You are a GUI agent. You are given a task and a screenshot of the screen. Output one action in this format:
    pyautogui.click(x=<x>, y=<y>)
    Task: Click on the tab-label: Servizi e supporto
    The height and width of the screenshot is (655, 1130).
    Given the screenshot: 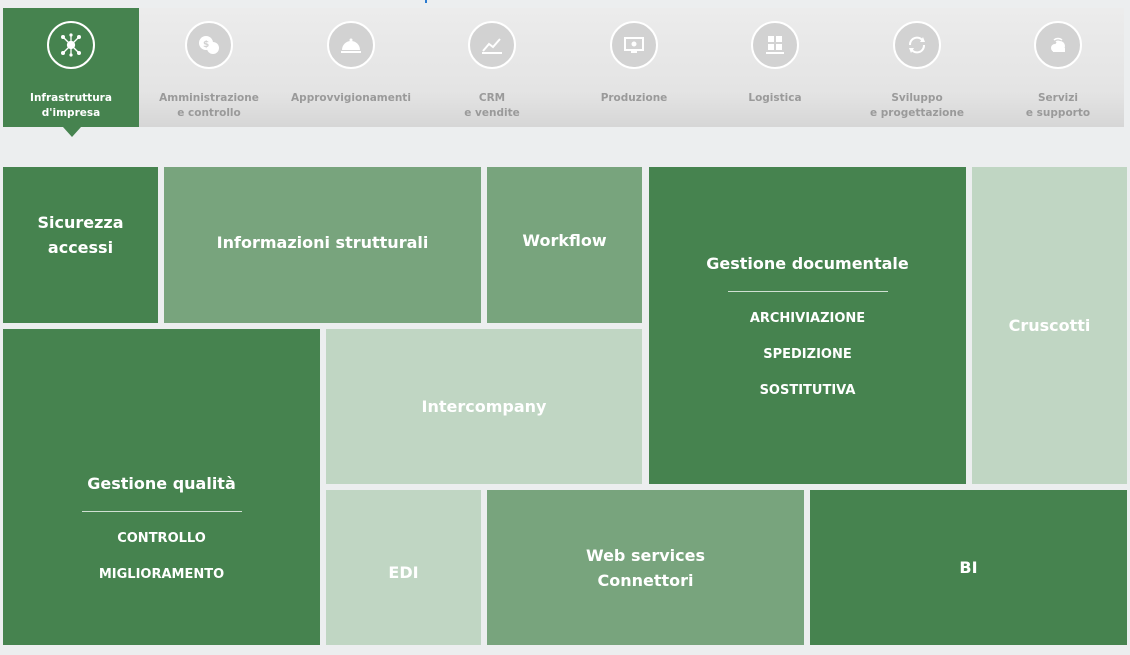 What is the action you would take?
    pyautogui.click(x=1058, y=105)
    